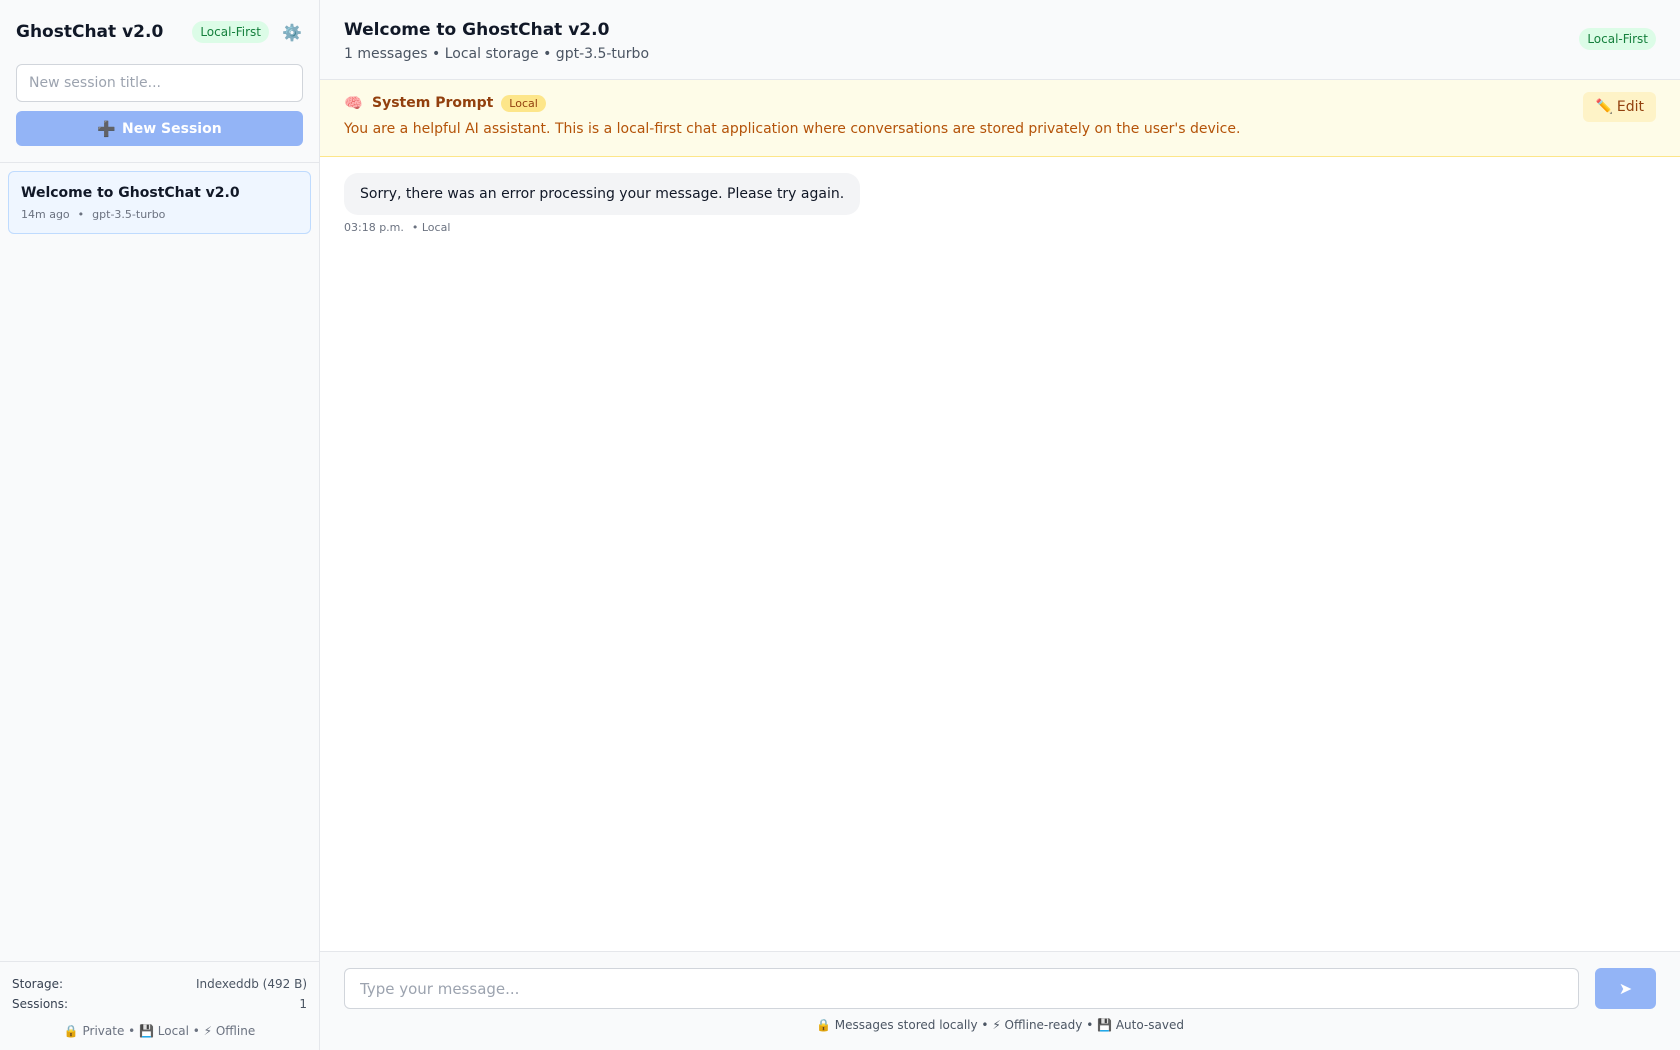 This screenshot has height=1050, width=1680. I want to click on send-button: ➤, so click(1625, 988).